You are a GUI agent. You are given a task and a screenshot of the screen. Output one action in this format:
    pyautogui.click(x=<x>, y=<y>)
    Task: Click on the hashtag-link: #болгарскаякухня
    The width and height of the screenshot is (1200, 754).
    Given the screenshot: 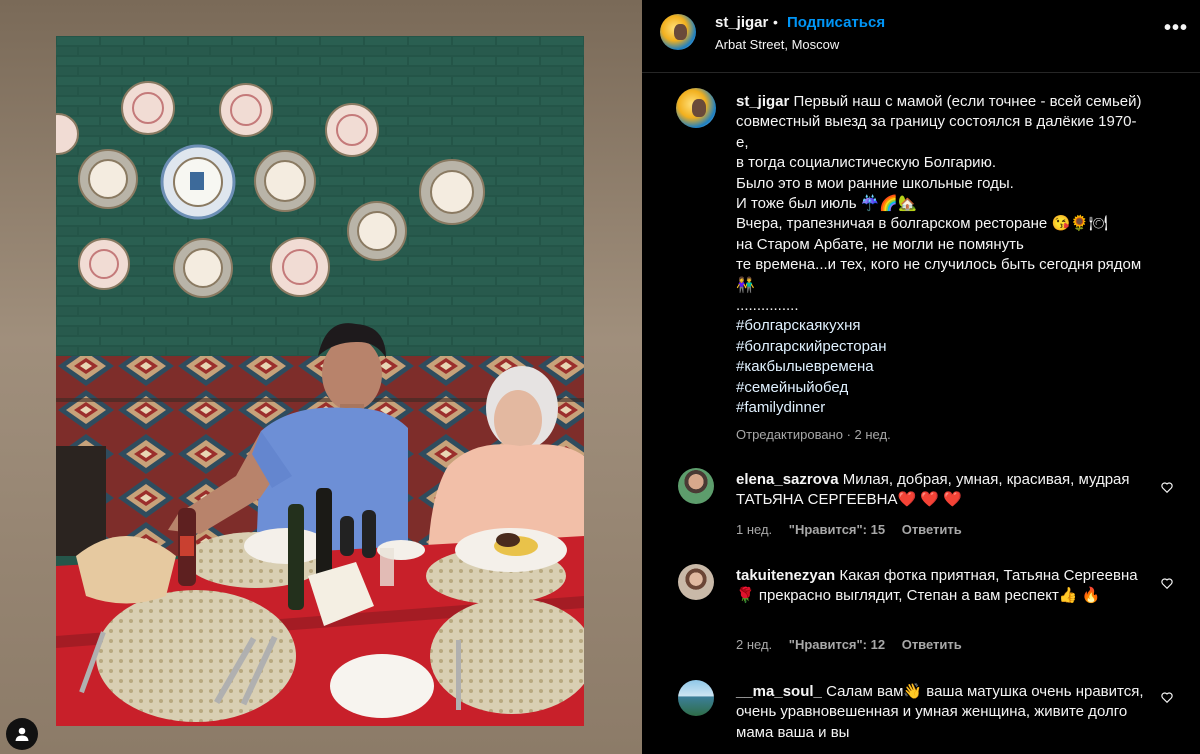 What is the action you would take?
    pyautogui.click(x=951, y=326)
    